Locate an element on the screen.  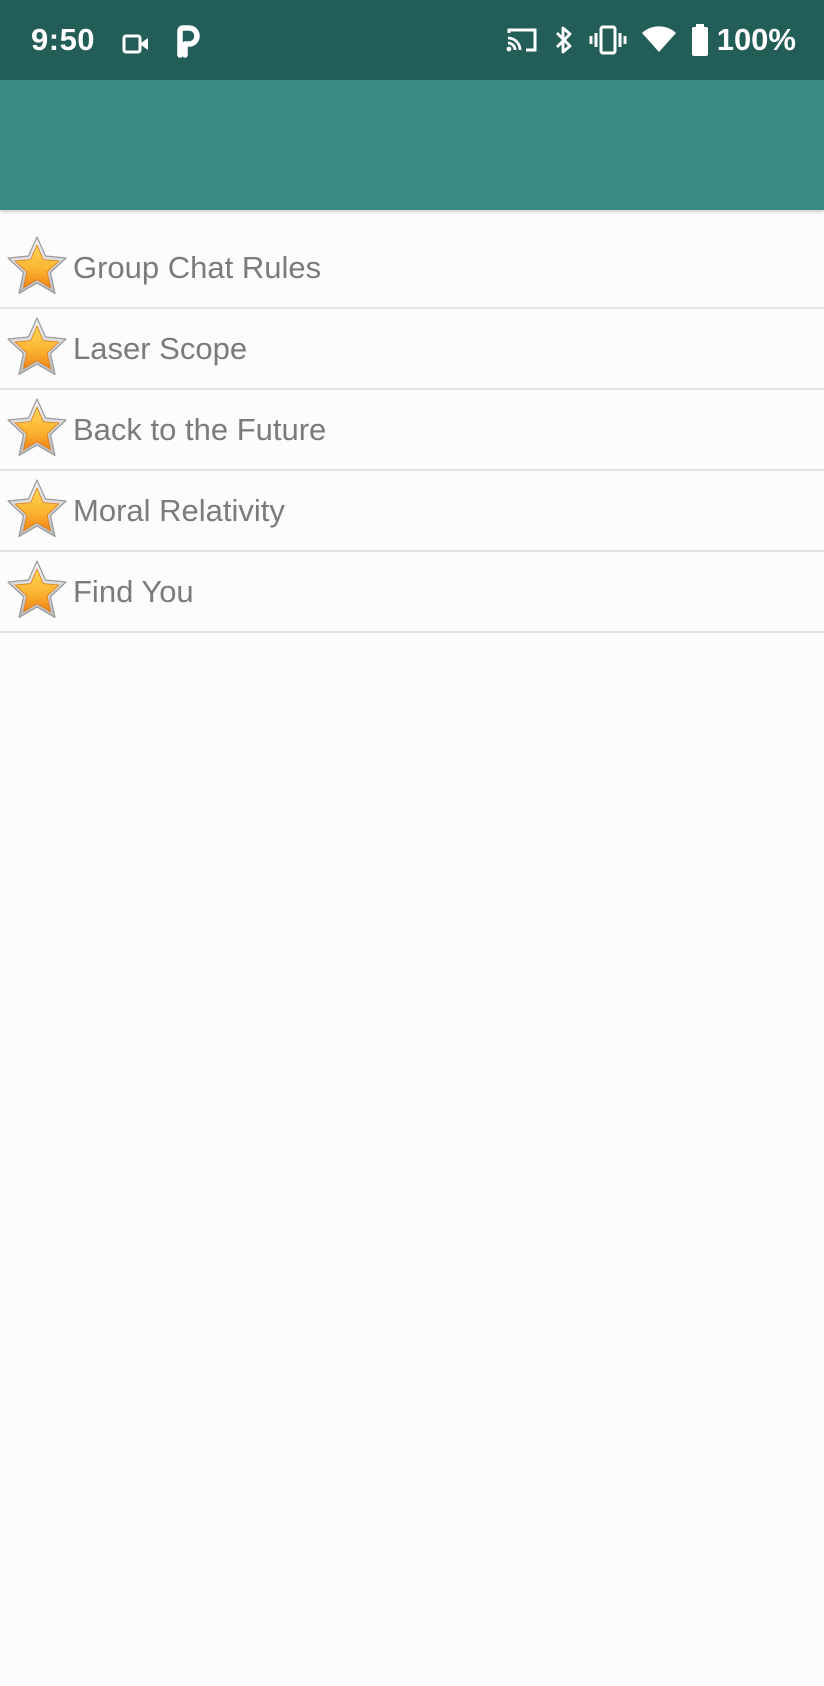
battery-icon is located at coordinates (699, 40).